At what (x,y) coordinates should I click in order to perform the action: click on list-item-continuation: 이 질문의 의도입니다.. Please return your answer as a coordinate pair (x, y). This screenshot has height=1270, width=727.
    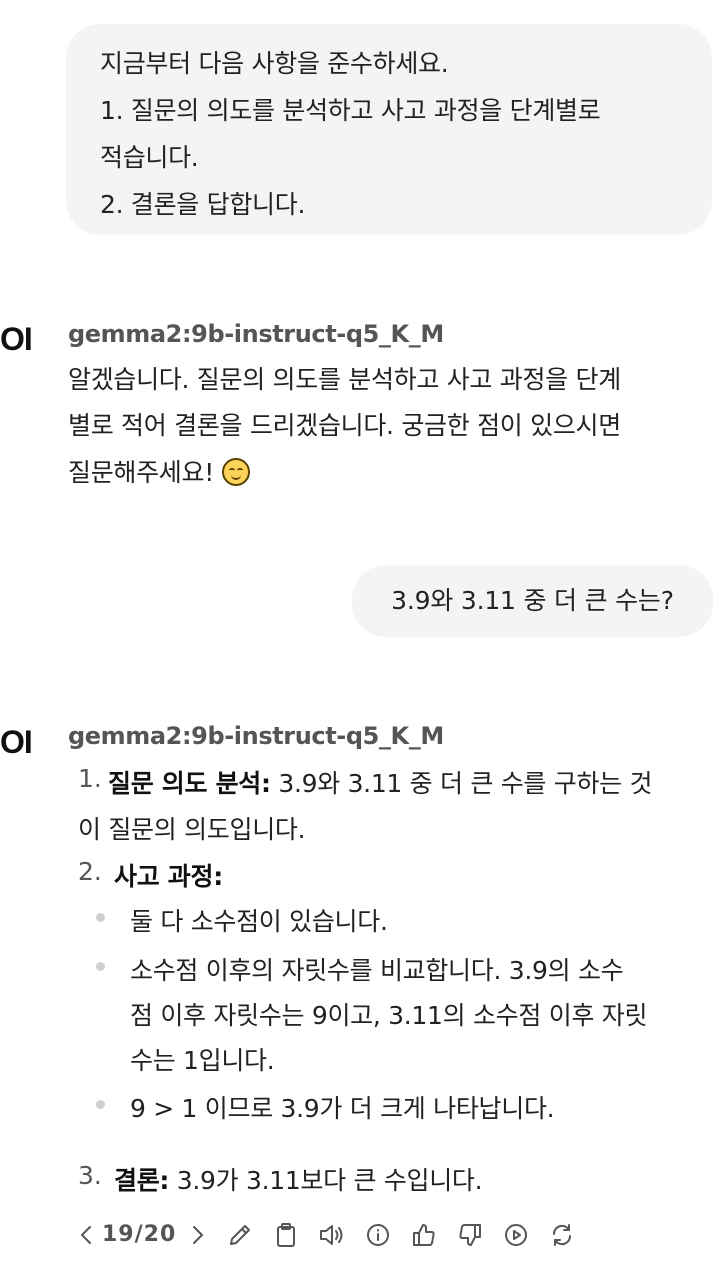
    Looking at the image, I should click on (192, 829).